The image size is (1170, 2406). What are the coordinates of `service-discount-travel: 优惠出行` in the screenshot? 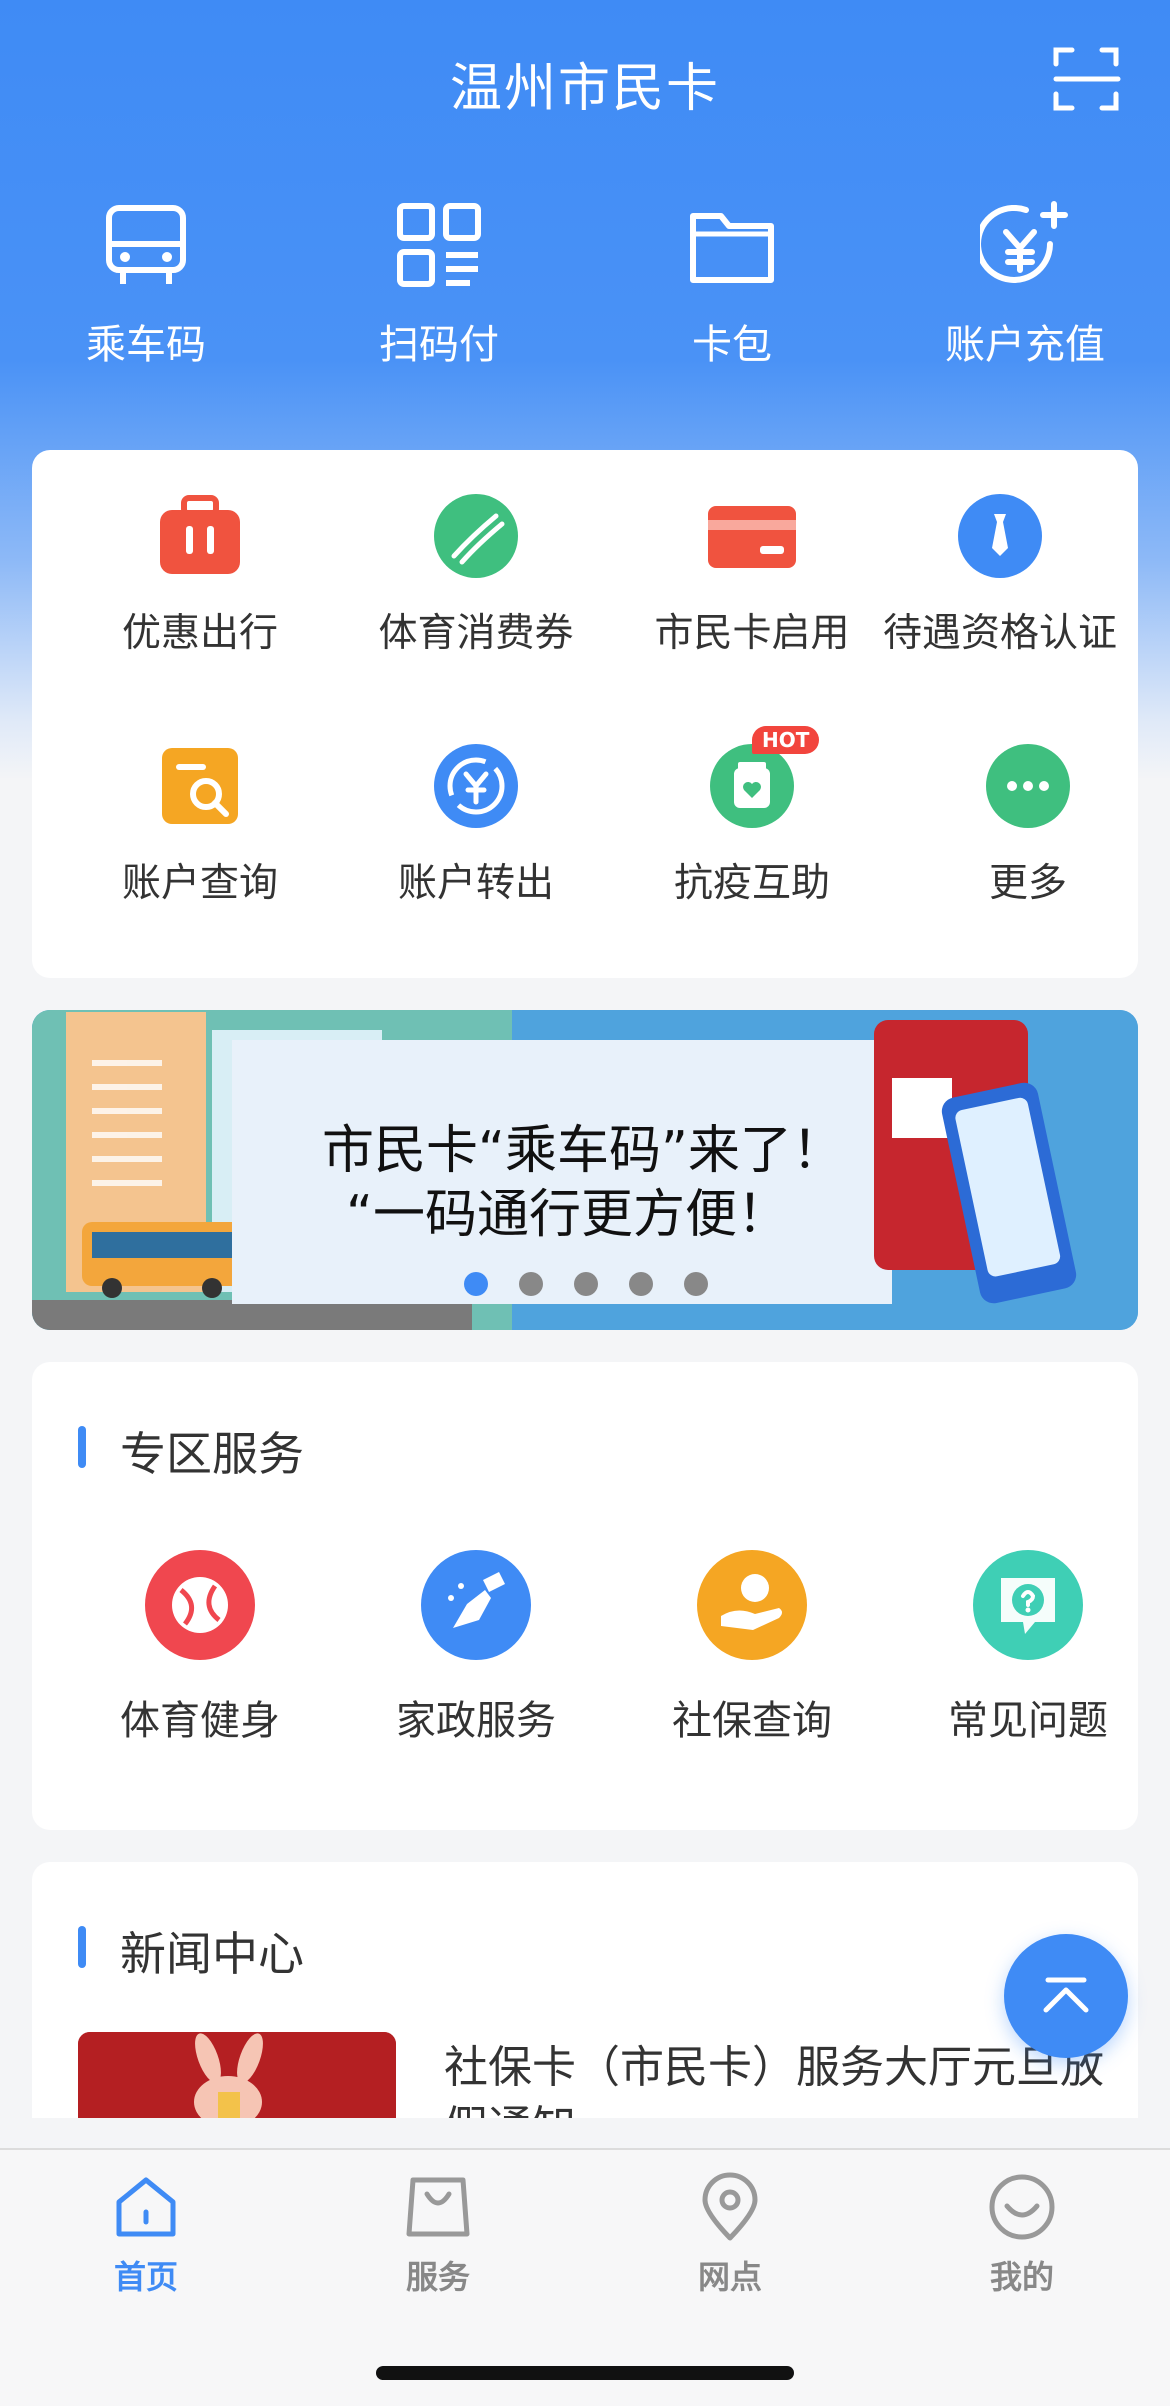 It's located at (200, 575).